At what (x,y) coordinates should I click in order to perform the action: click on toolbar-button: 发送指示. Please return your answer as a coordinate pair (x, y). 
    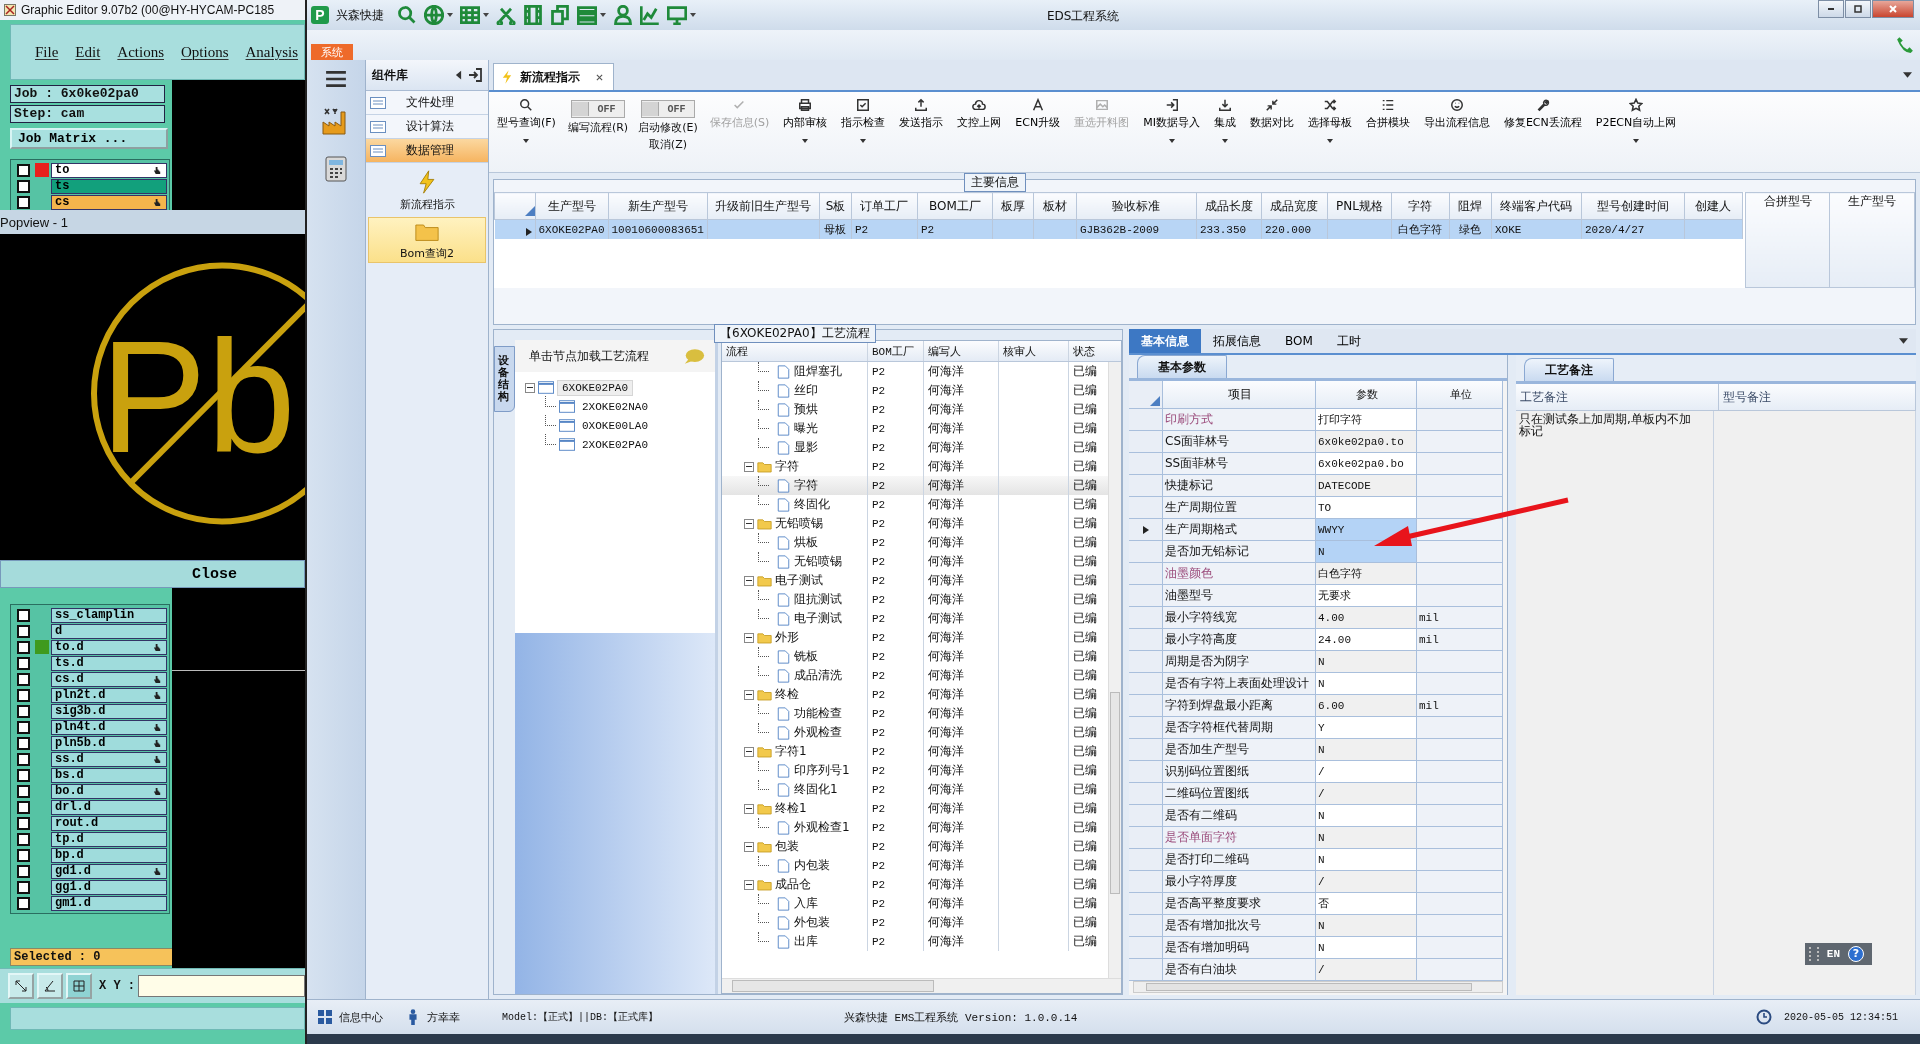
    Looking at the image, I should click on (921, 114).